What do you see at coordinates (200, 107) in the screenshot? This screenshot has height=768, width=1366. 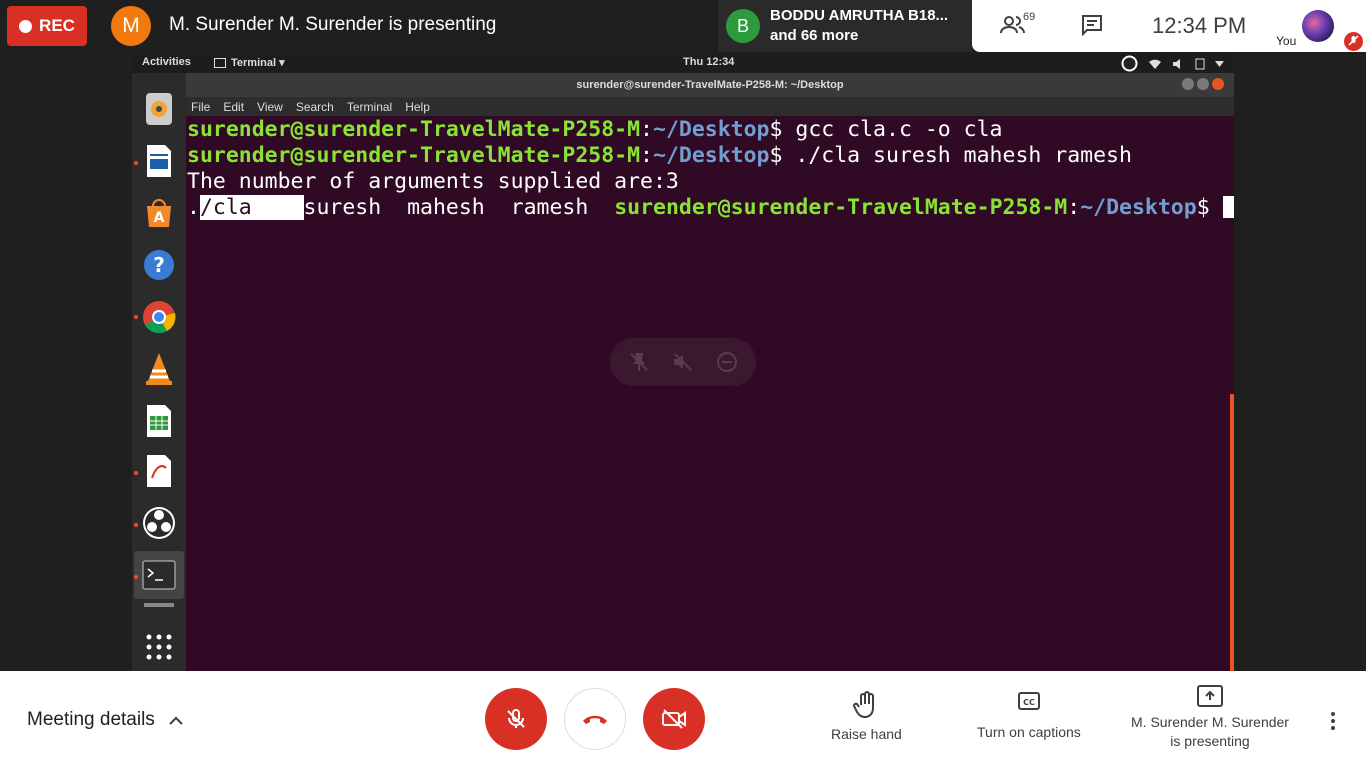 I see `menu-file: File` at bounding box center [200, 107].